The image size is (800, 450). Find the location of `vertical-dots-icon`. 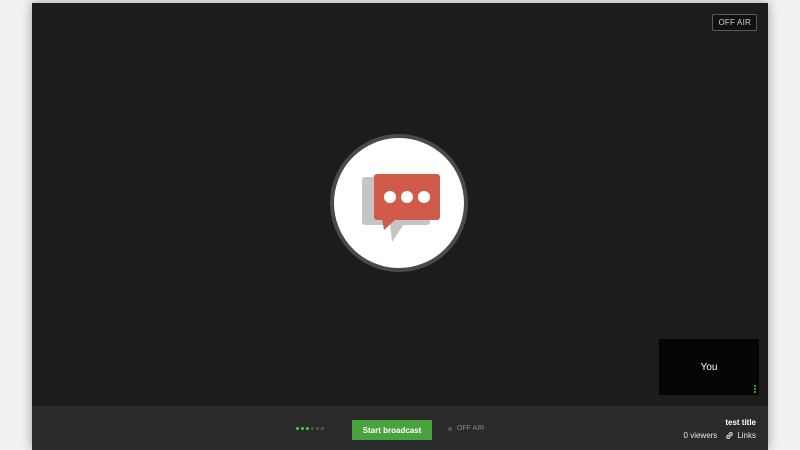

vertical-dots-icon is located at coordinates (755, 389).